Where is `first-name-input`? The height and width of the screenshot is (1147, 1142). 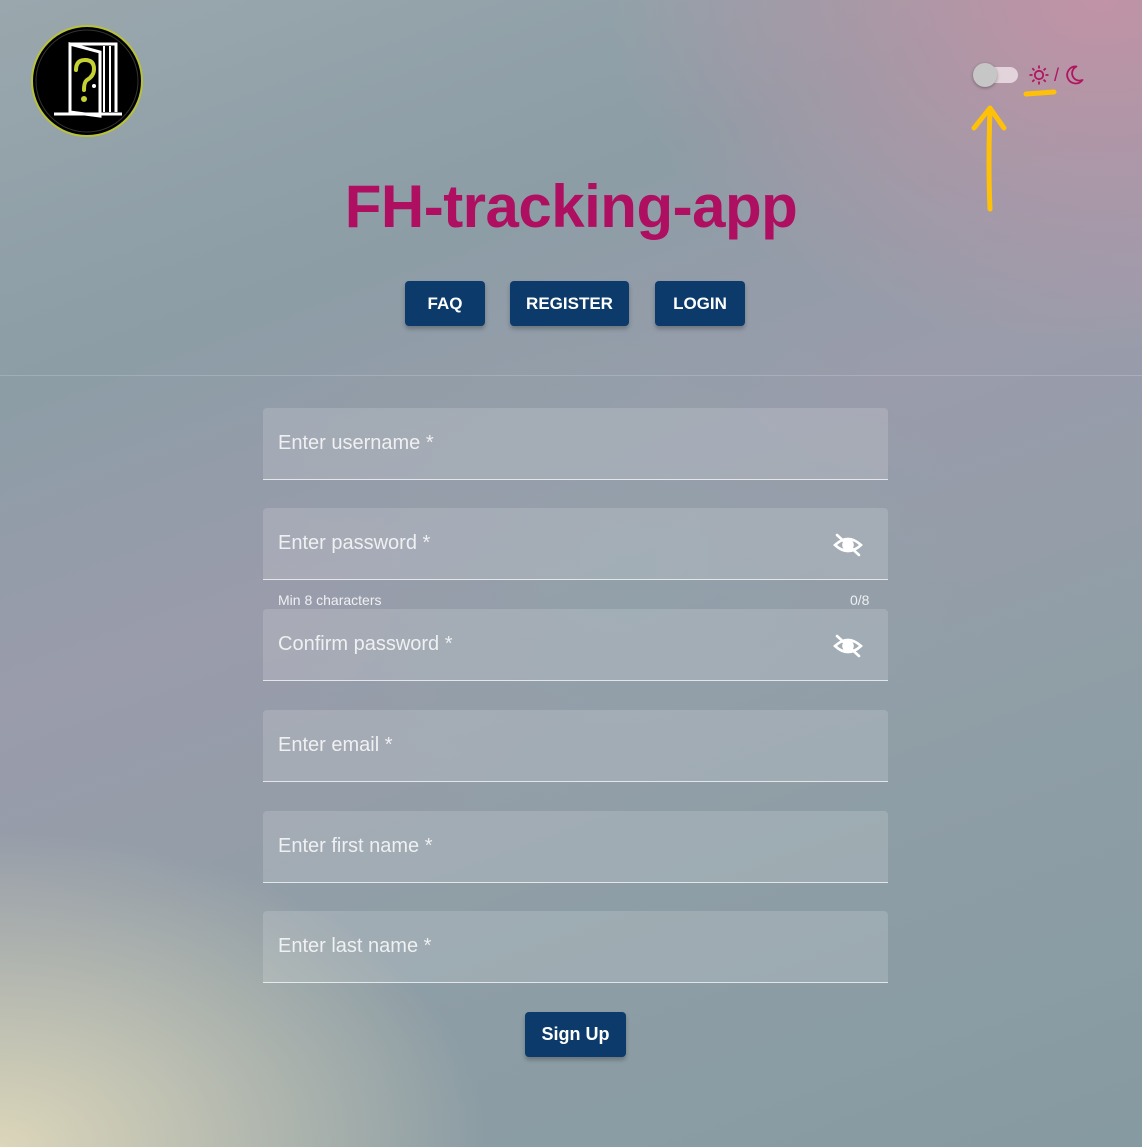
first-name-input is located at coordinates (575, 846).